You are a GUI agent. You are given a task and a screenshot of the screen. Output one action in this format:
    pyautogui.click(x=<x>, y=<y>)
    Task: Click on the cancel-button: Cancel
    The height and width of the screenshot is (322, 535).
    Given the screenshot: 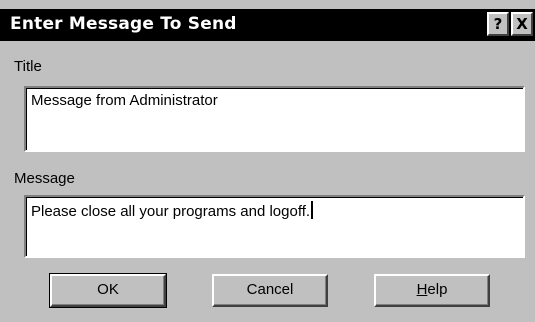 What is the action you would take?
    pyautogui.click(x=270, y=290)
    